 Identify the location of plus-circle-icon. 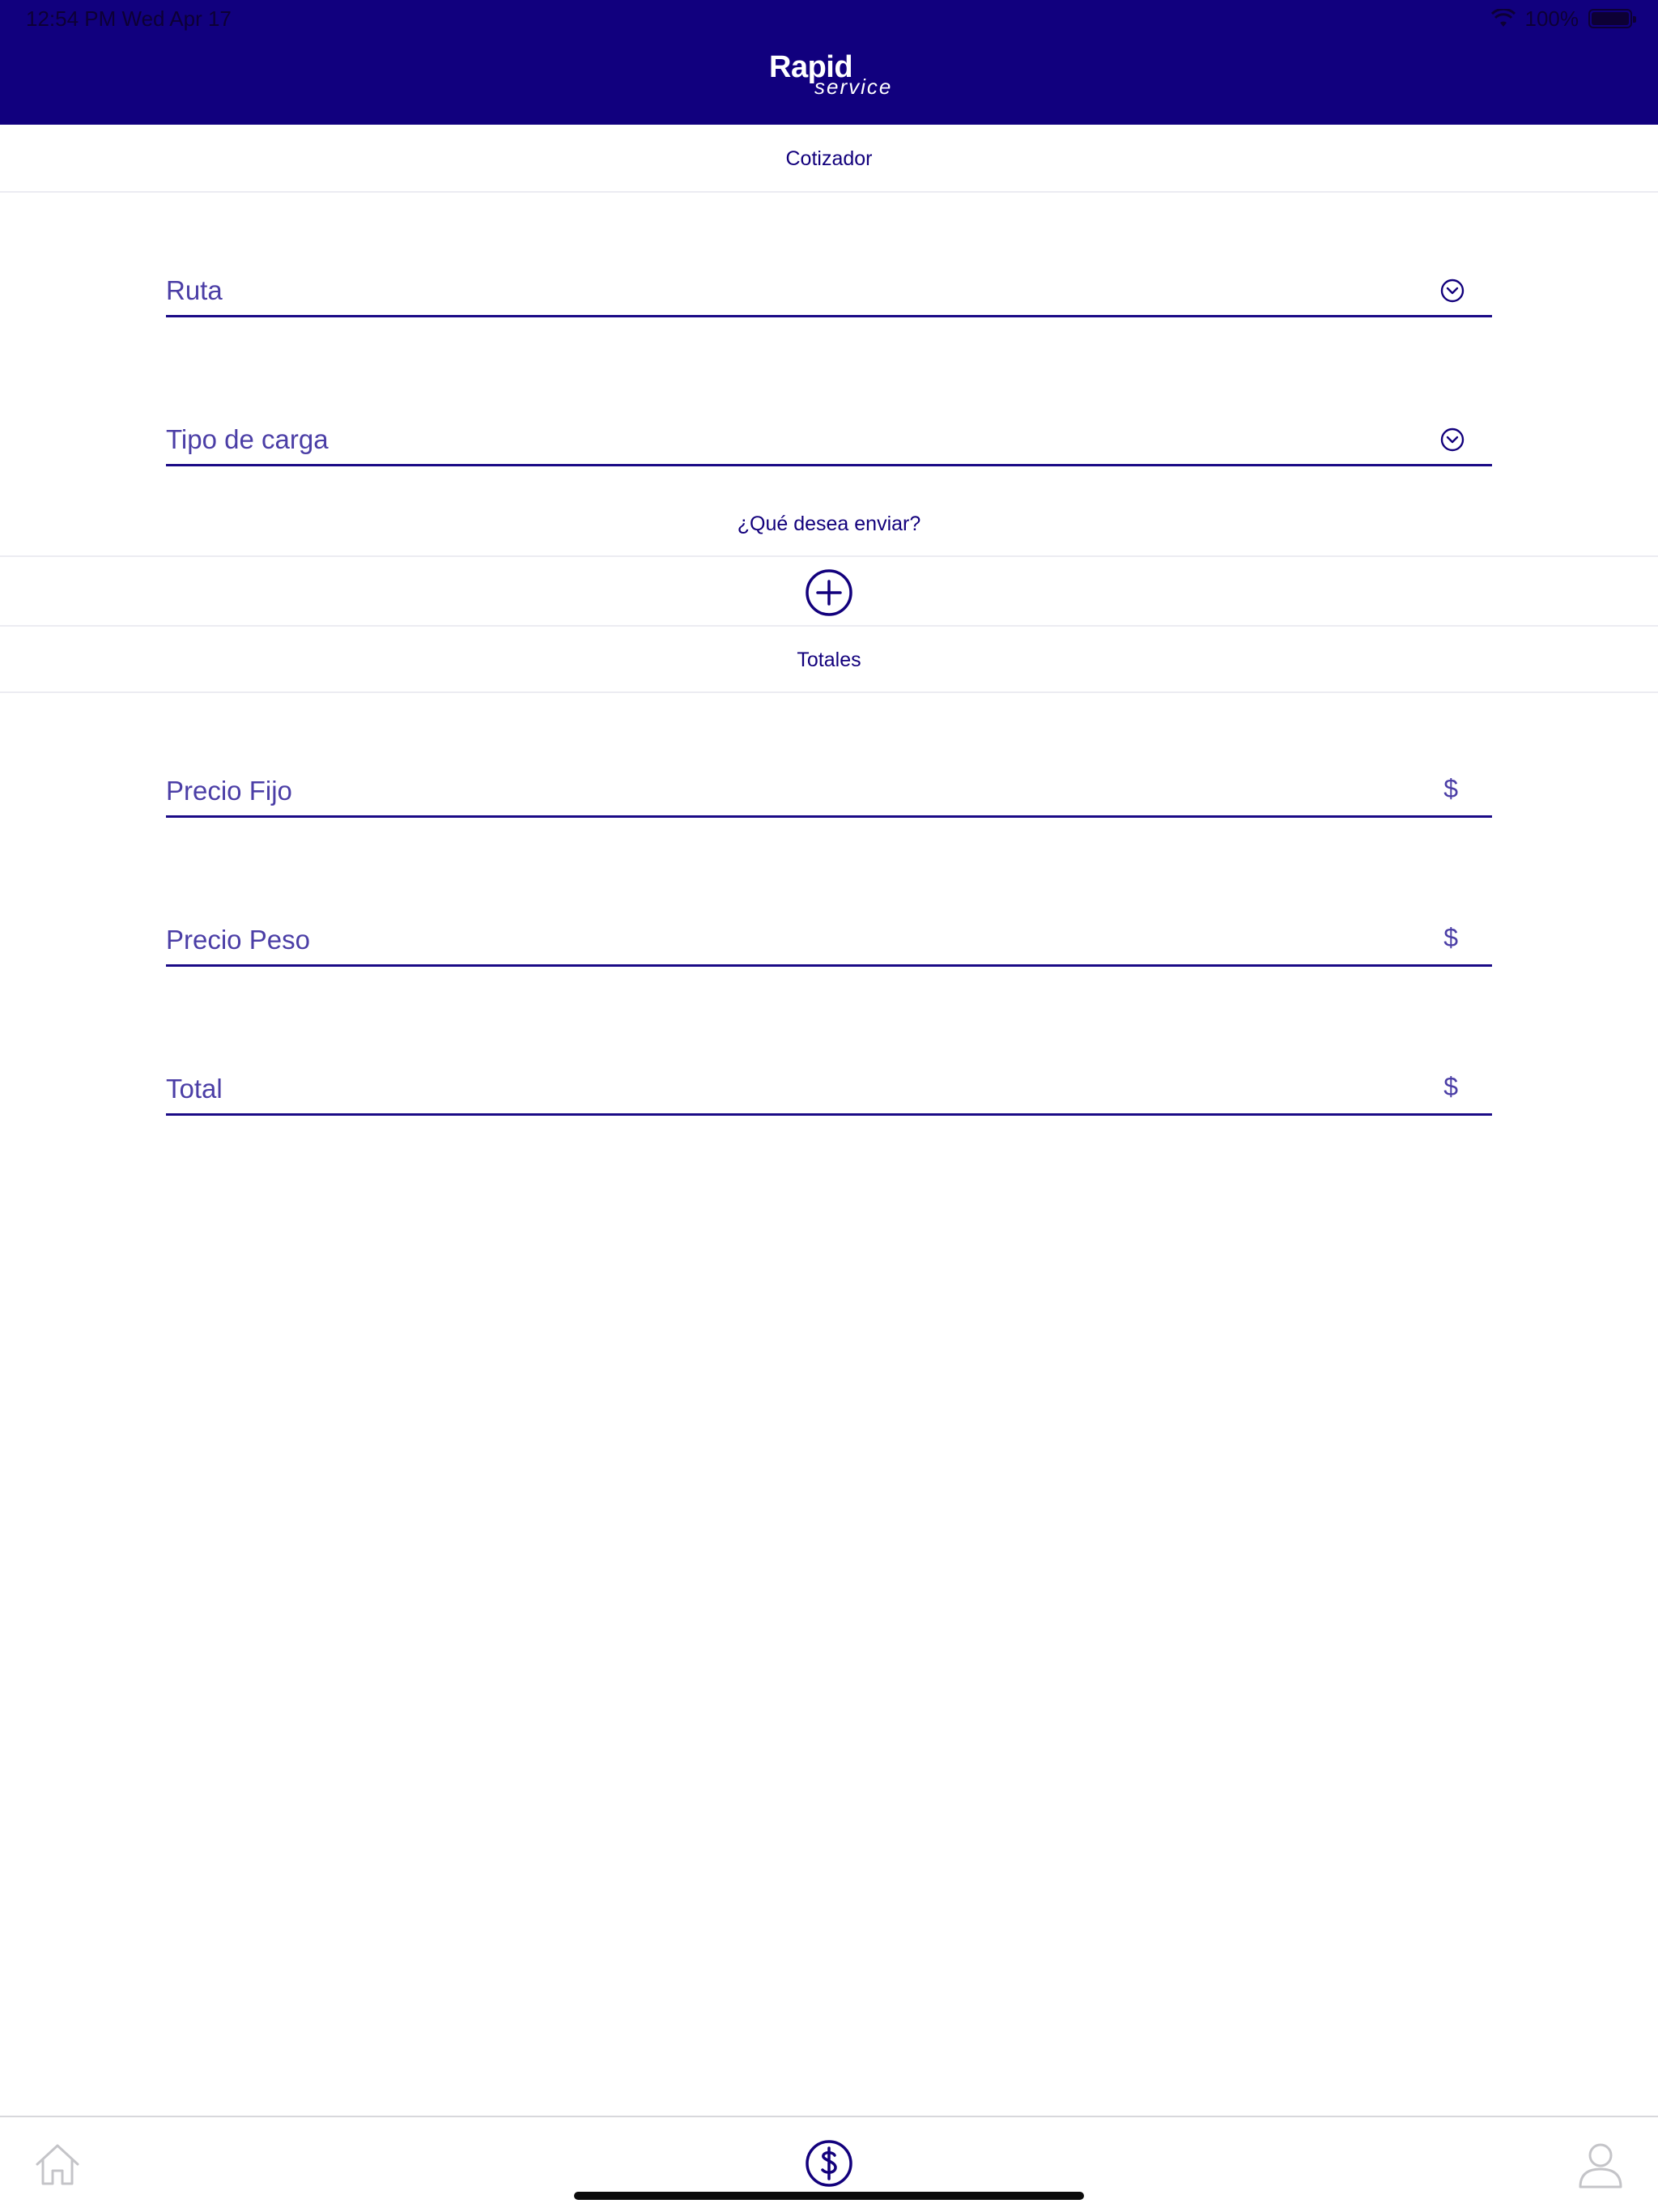
(829, 593).